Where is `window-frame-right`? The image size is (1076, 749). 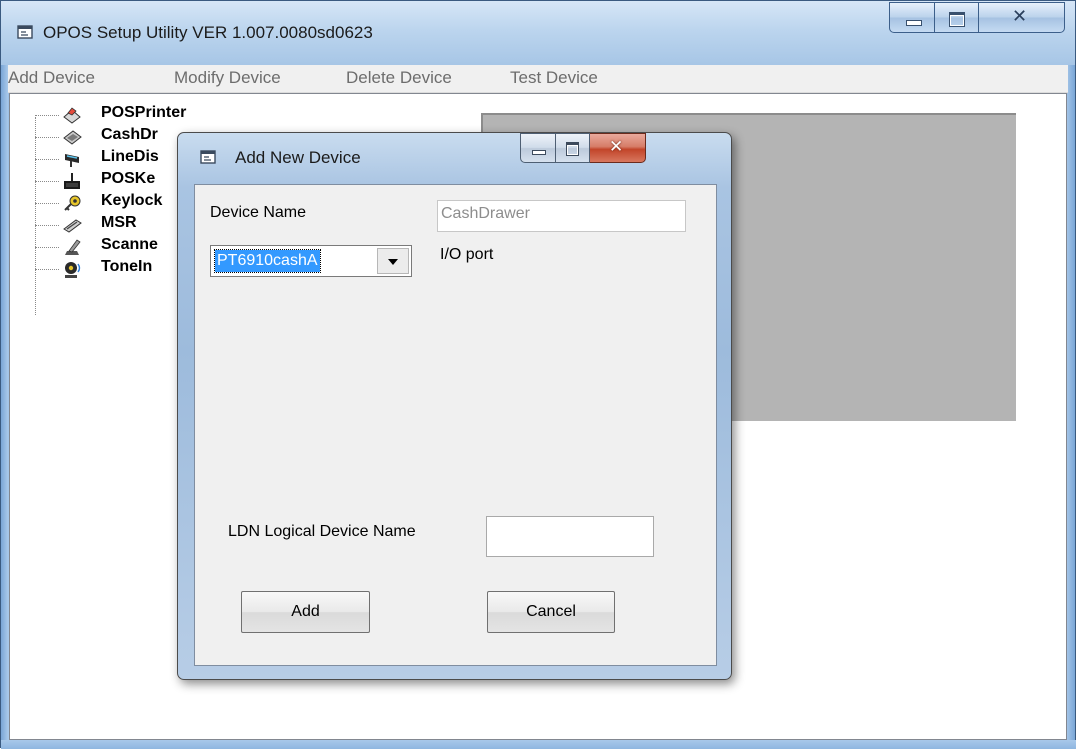 window-frame-right is located at coordinates (1070, 407).